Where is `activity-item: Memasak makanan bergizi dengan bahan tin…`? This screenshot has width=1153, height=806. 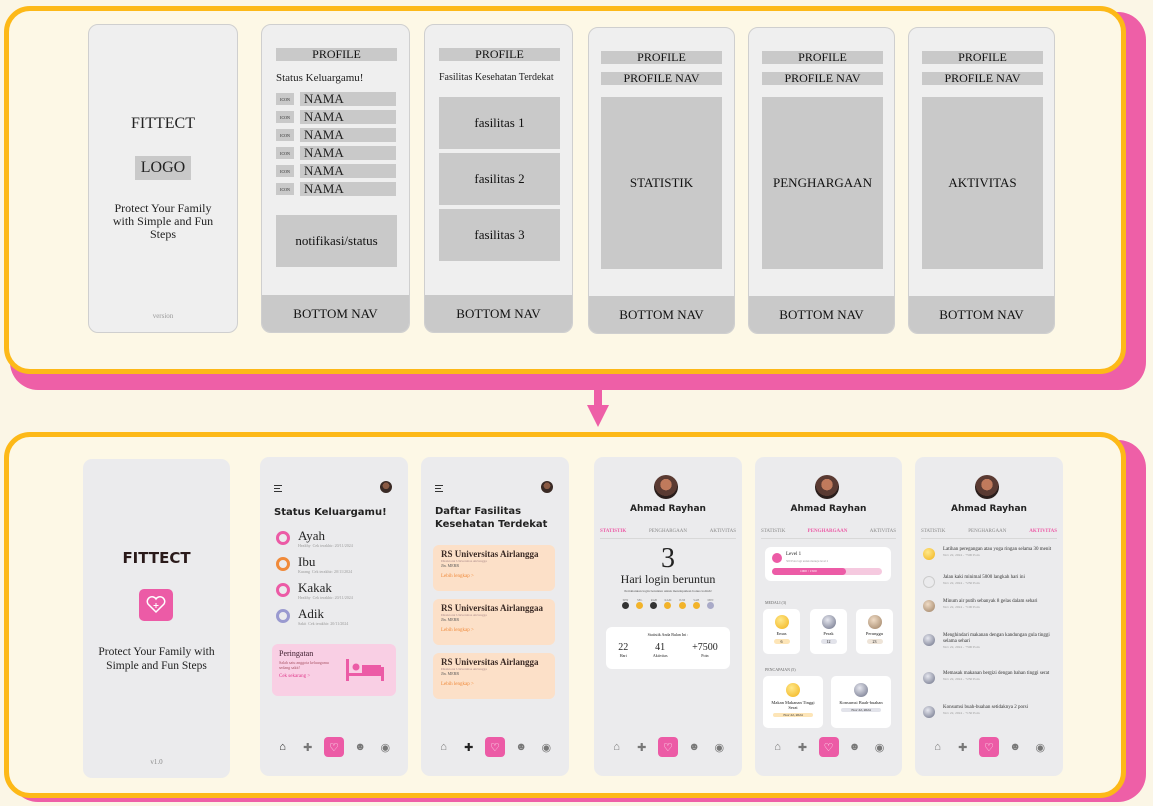 activity-item: Memasak makanan bergizi dengan bahan tin… is located at coordinates (989, 677).